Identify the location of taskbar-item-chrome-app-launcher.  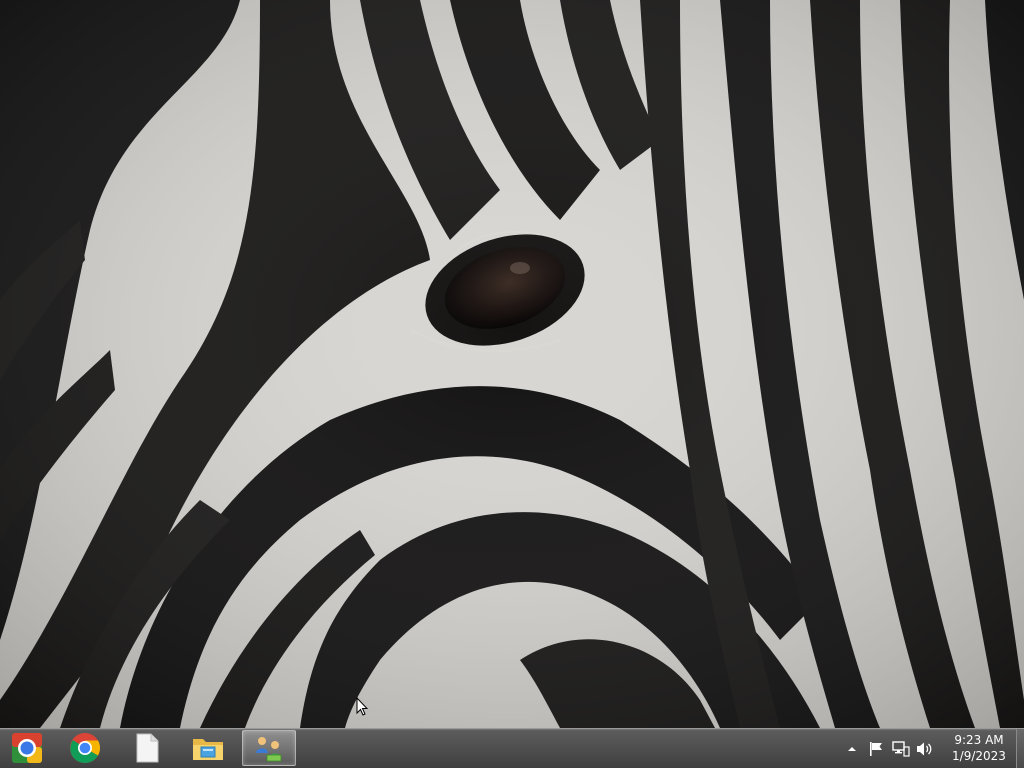
(27, 748).